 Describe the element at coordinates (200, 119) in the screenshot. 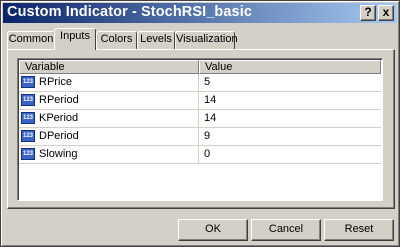

I see `table-row: 123 KPeriod 14` at that location.